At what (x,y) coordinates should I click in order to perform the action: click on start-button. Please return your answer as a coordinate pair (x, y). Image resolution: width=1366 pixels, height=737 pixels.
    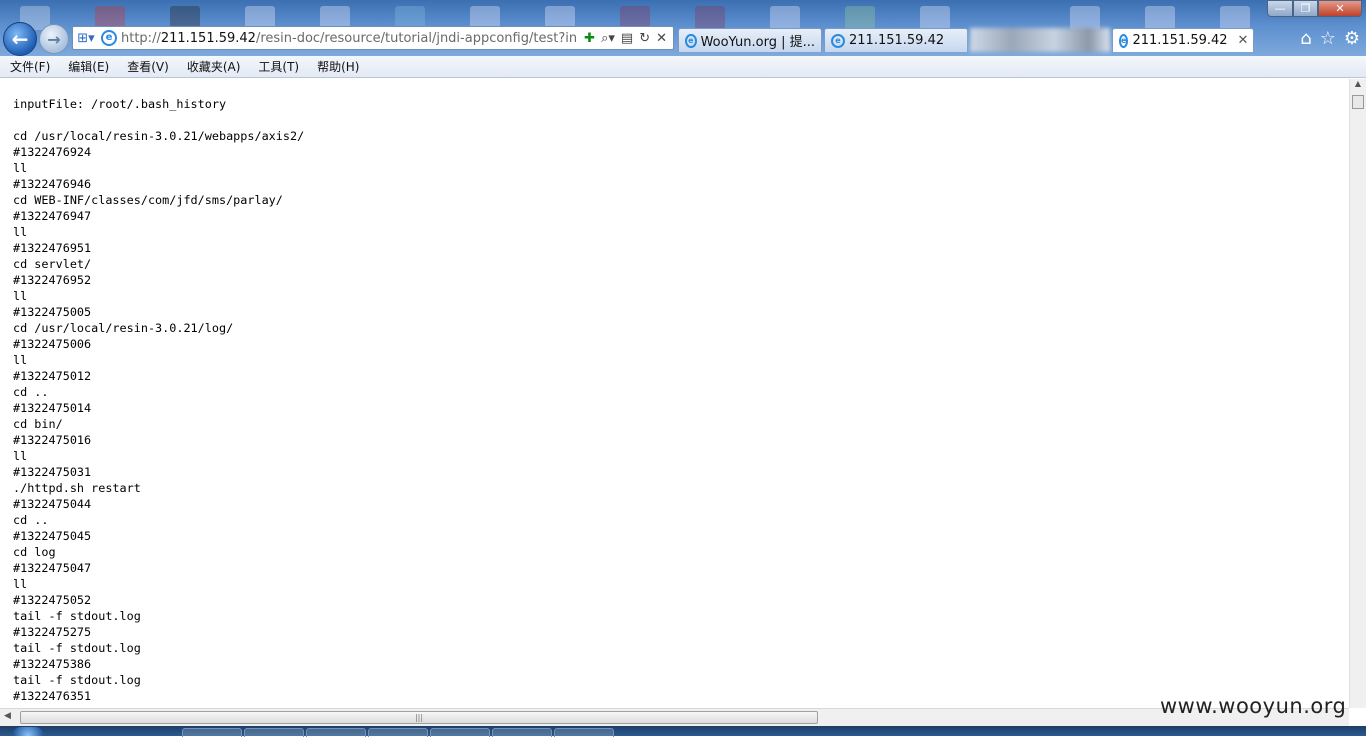
    Looking at the image, I should click on (28, 731).